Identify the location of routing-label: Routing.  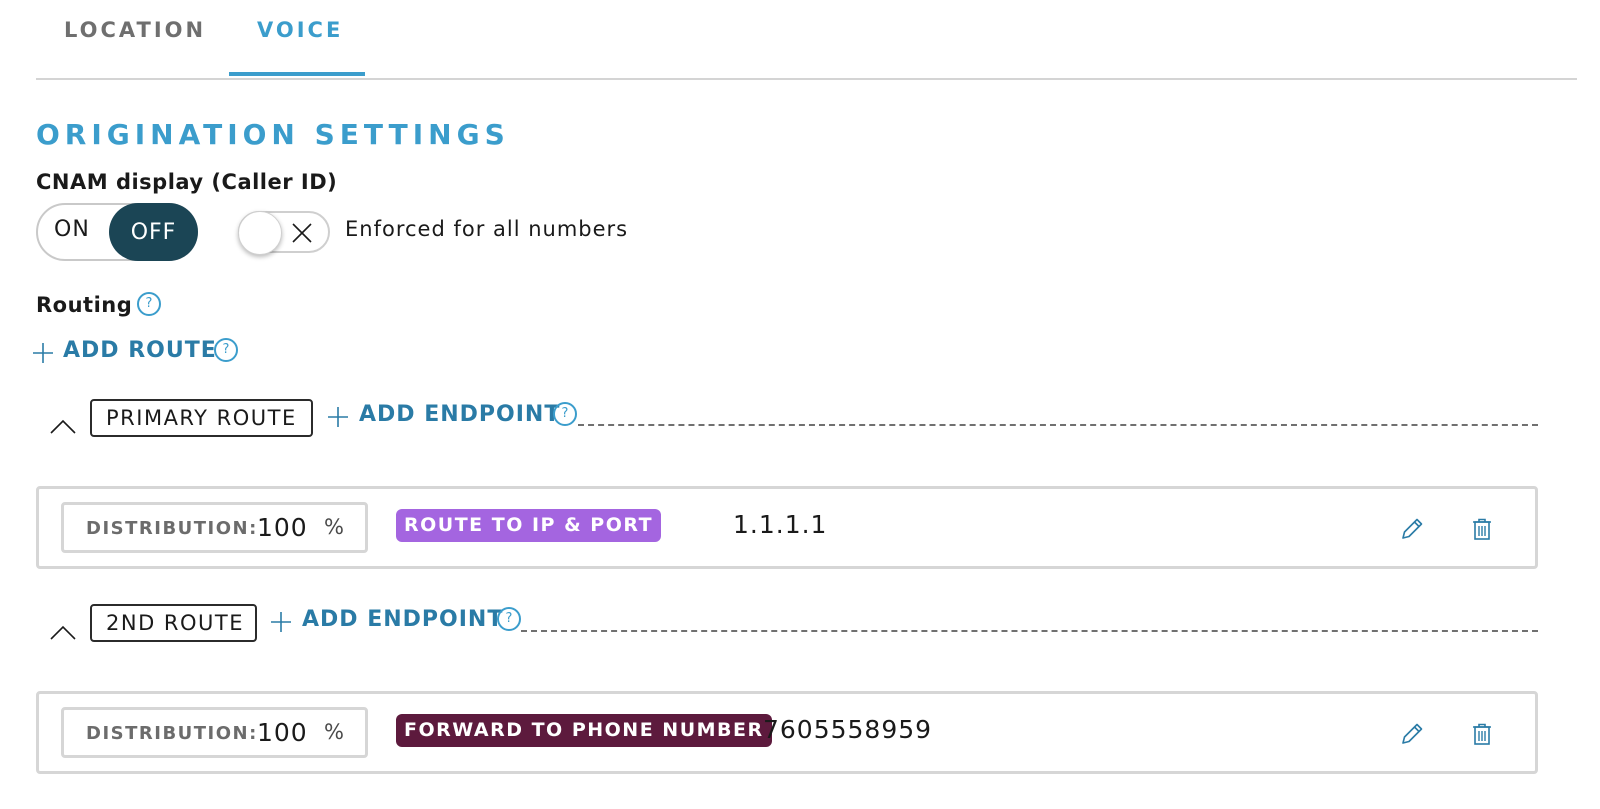
(84, 305).